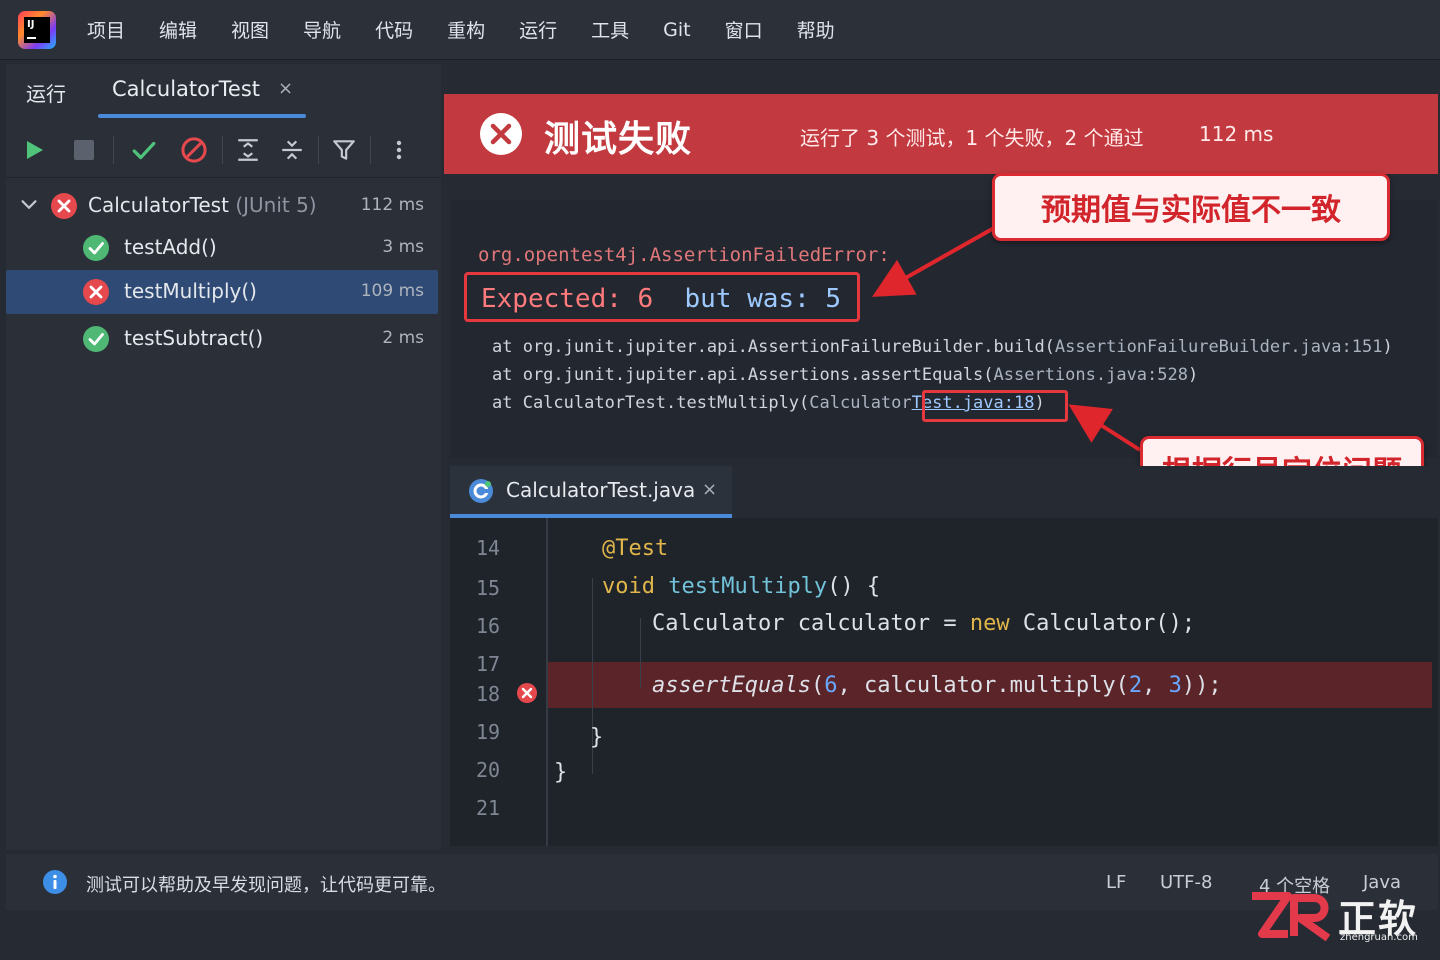 The width and height of the screenshot is (1440, 960). I want to click on menu-item-refactor: 重构, so click(466, 29).